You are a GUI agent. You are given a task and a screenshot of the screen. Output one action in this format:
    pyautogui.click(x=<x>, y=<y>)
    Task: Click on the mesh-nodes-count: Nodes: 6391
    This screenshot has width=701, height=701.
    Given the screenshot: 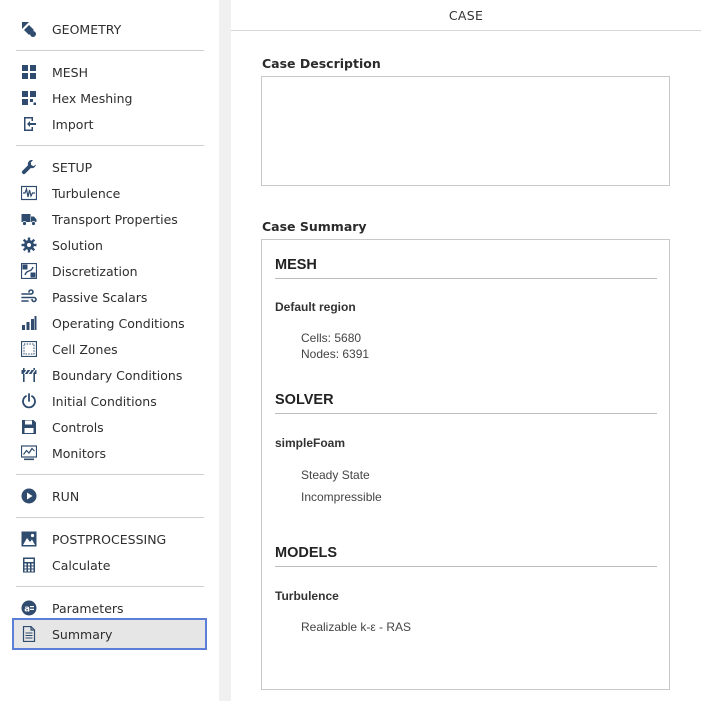 What is the action you would take?
    pyautogui.click(x=335, y=354)
    